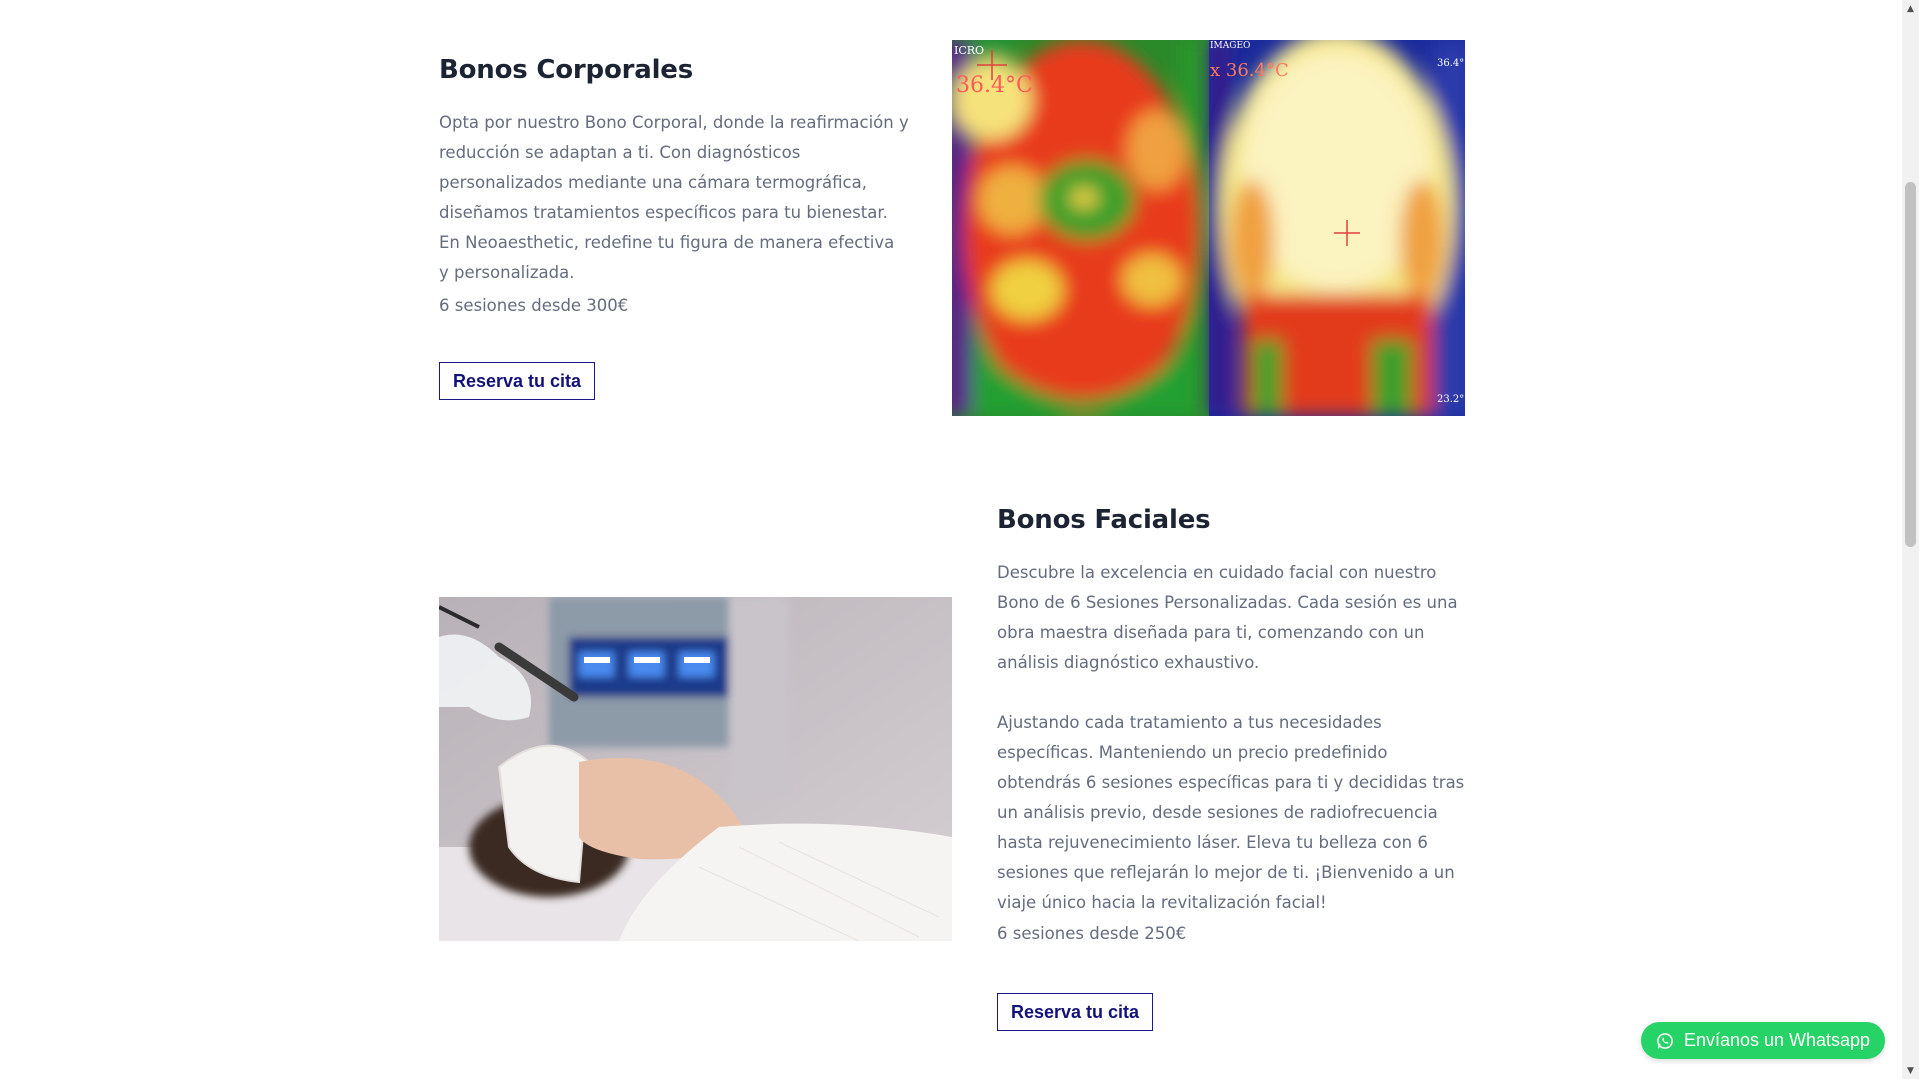  I want to click on faciales-title: Bonos Faciales, so click(1104, 520).